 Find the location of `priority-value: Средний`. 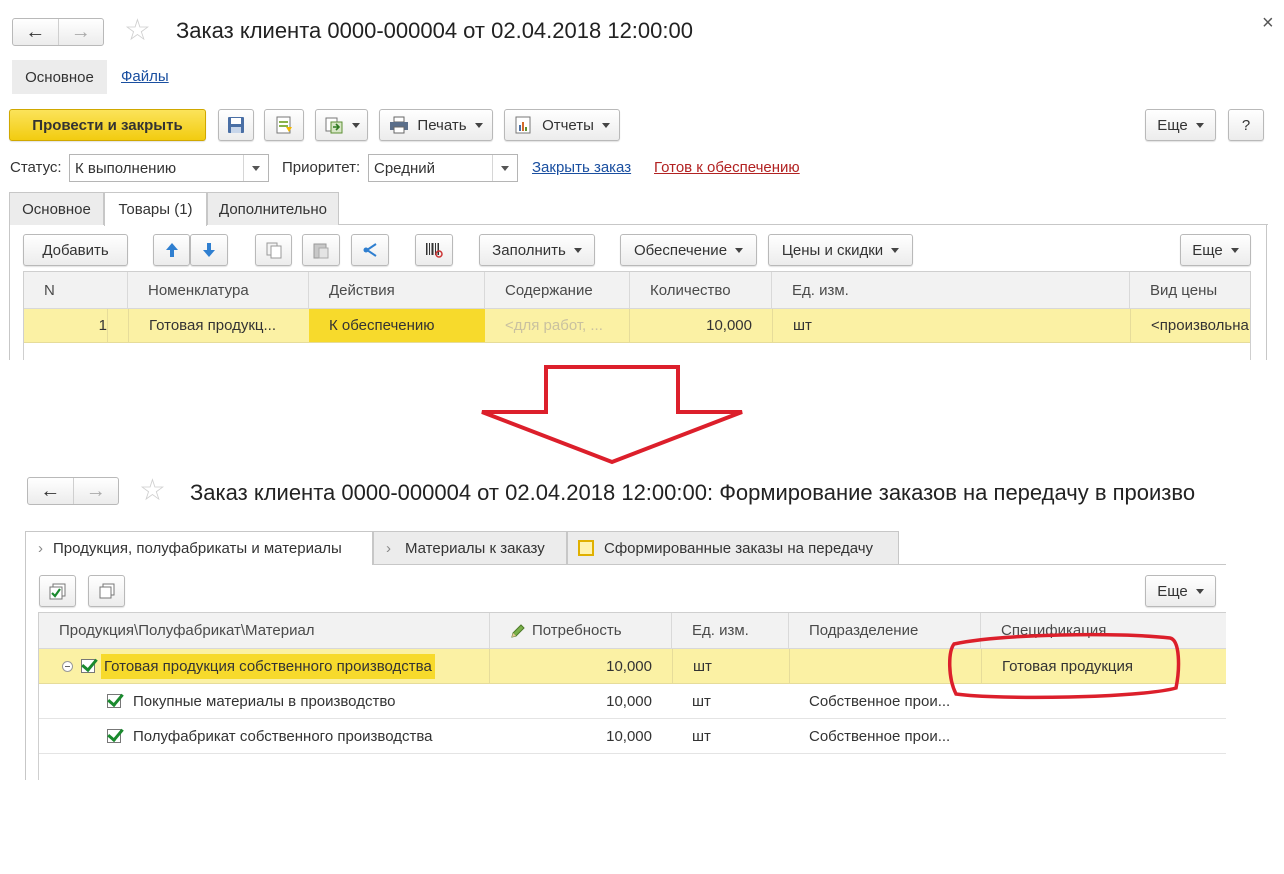

priority-value: Средний is located at coordinates (404, 168).